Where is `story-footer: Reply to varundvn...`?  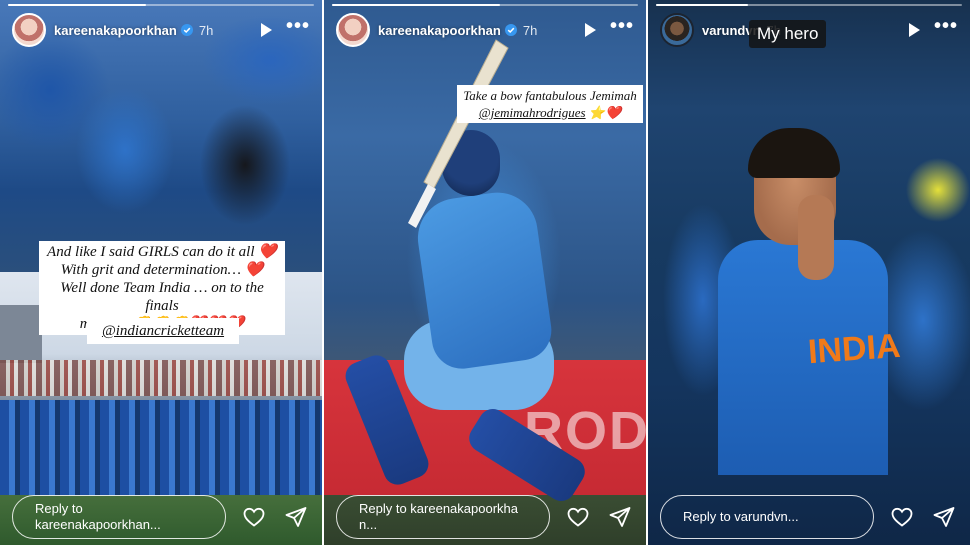 story-footer: Reply to varundvn... is located at coordinates (809, 517).